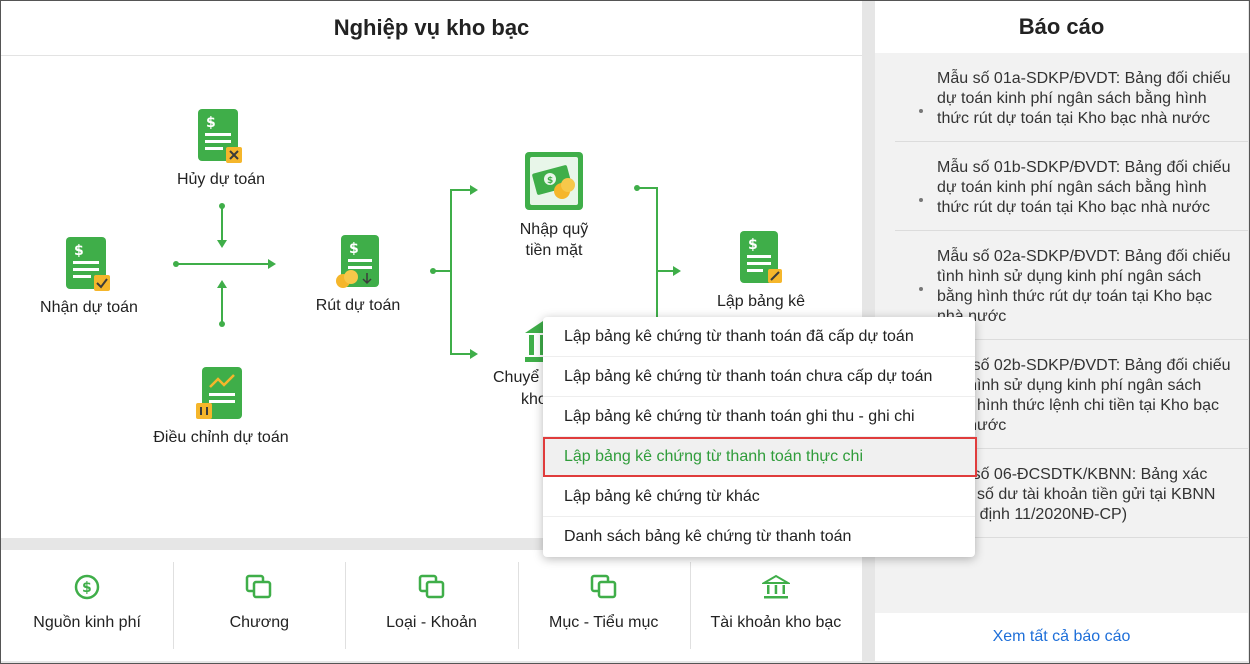 The width and height of the screenshot is (1250, 664). Describe the element at coordinates (1061, 26) in the screenshot. I see `reports-title: Báo cáo` at that location.